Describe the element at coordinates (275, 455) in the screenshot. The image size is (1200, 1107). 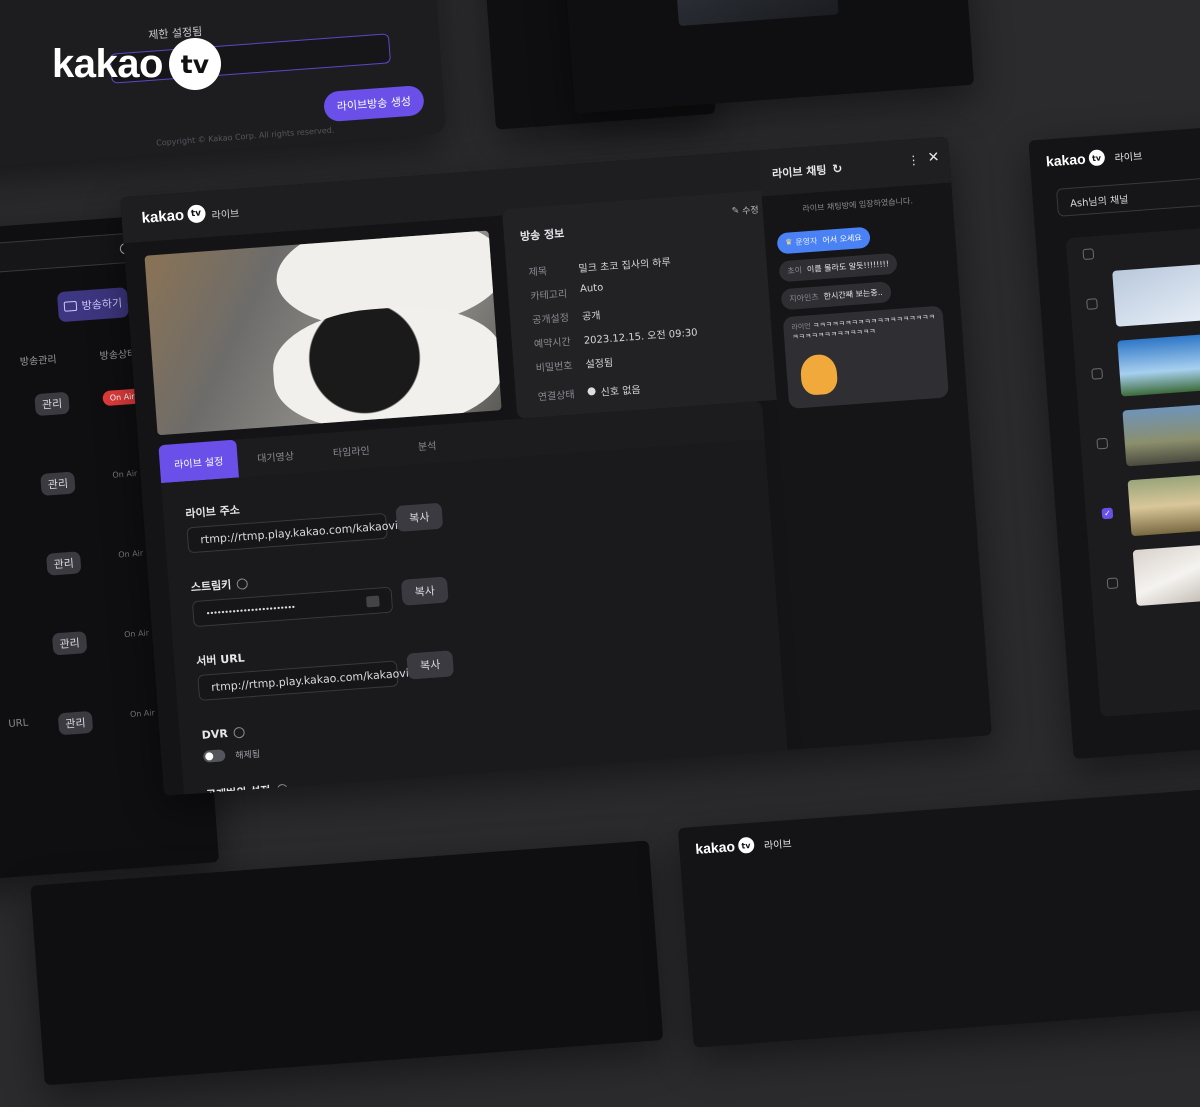
I see `tab-standby-video: 대기영상` at that location.